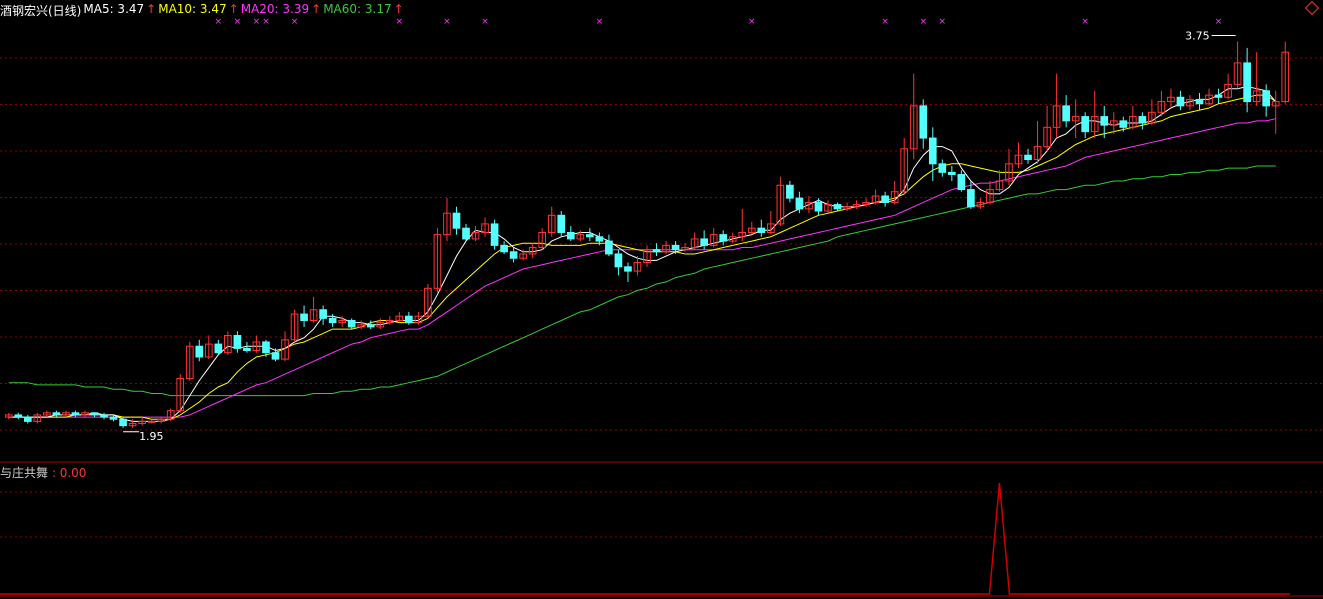 The width and height of the screenshot is (1323, 599). Describe the element at coordinates (151, 436) in the screenshot. I see `low-label: 1.95` at that location.